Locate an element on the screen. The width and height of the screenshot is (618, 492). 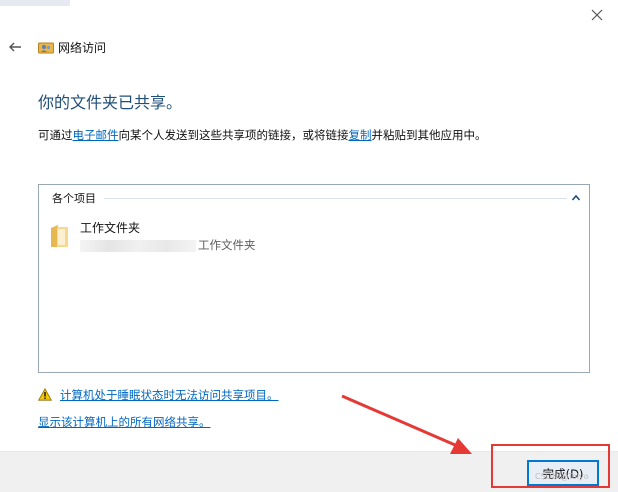
group-label: 各个项目 is located at coordinates (74, 198).